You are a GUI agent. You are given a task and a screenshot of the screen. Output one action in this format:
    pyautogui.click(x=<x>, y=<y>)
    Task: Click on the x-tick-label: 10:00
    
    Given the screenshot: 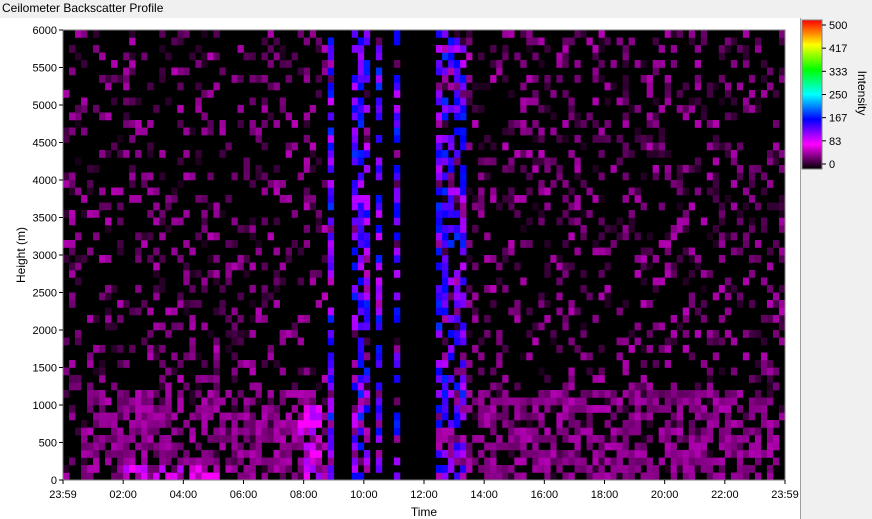 What is the action you would take?
    pyautogui.click(x=364, y=495)
    